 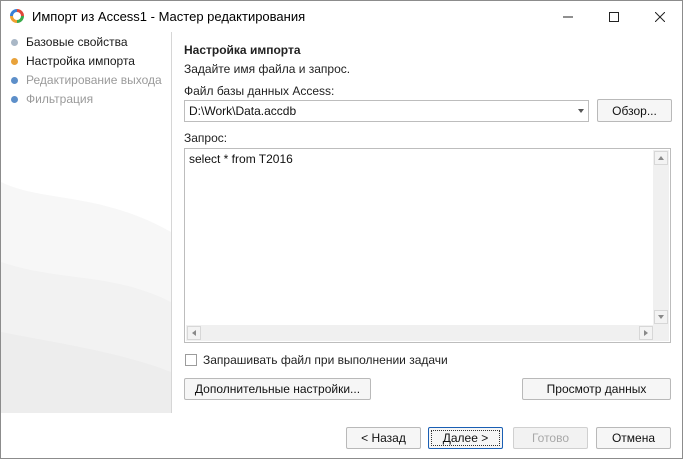 I want to click on page-heading: Настройка импорта, so click(x=242, y=50).